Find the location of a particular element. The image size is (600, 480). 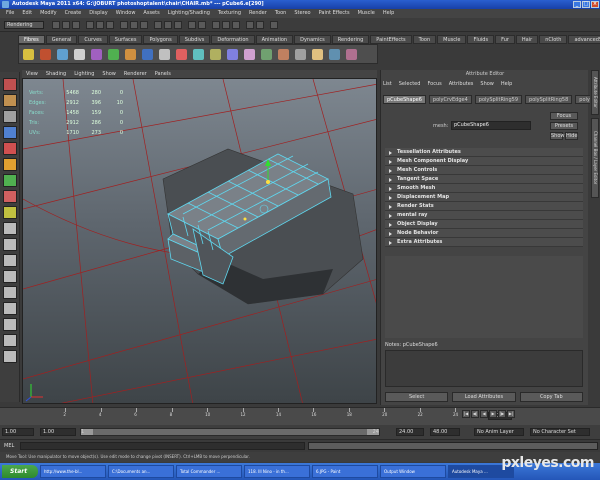

shelf-tab-general: General is located at coordinates (61, 39).